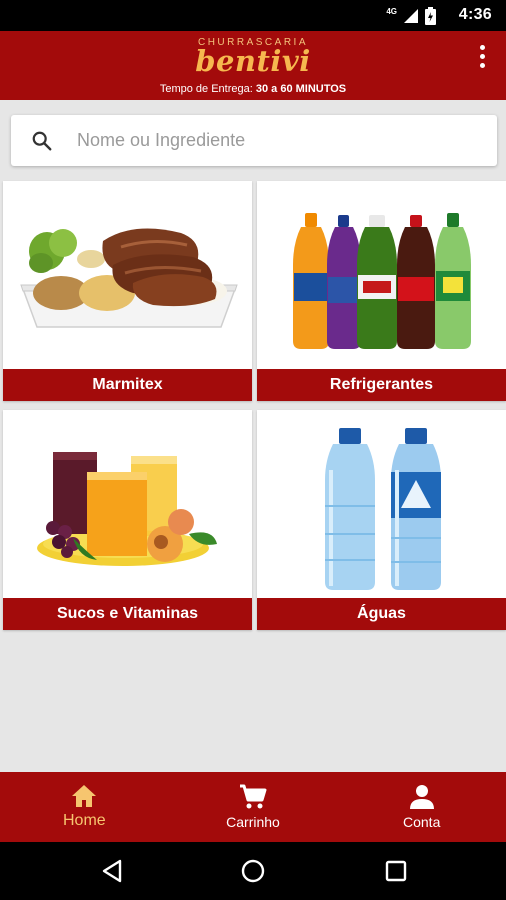 This screenshot has width=506, height=900. I want to click on battery-icon, so click(430, 16).